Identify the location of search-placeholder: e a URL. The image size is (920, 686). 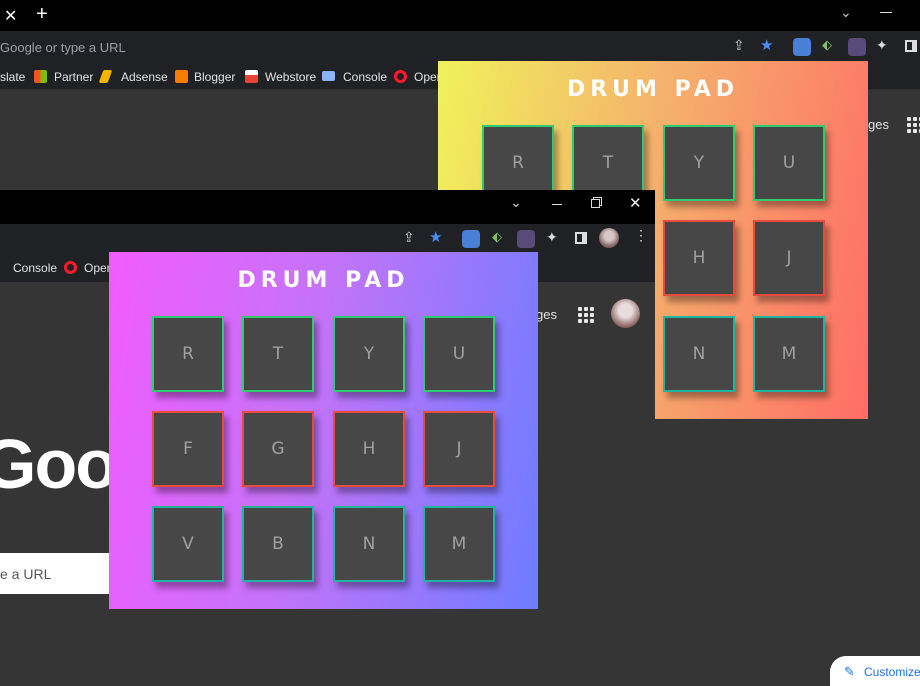
(26, 574).